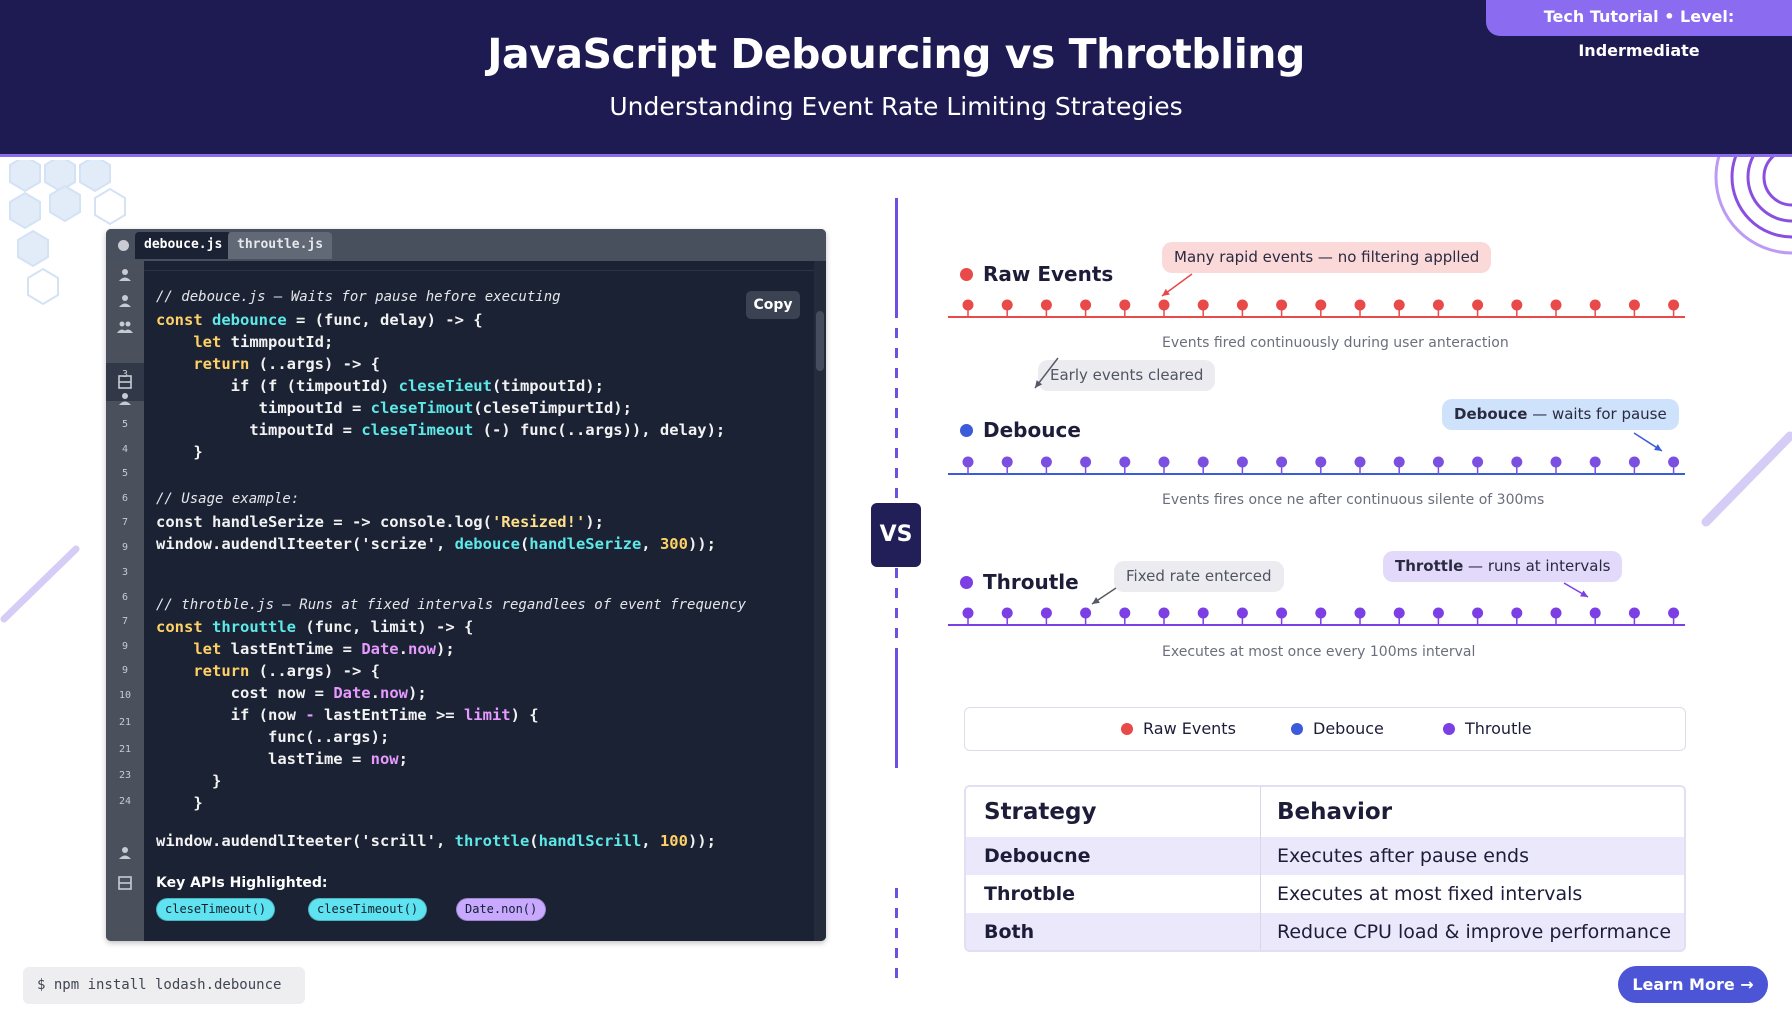  I want to click on editor-scrollbar, so click(820, 601).